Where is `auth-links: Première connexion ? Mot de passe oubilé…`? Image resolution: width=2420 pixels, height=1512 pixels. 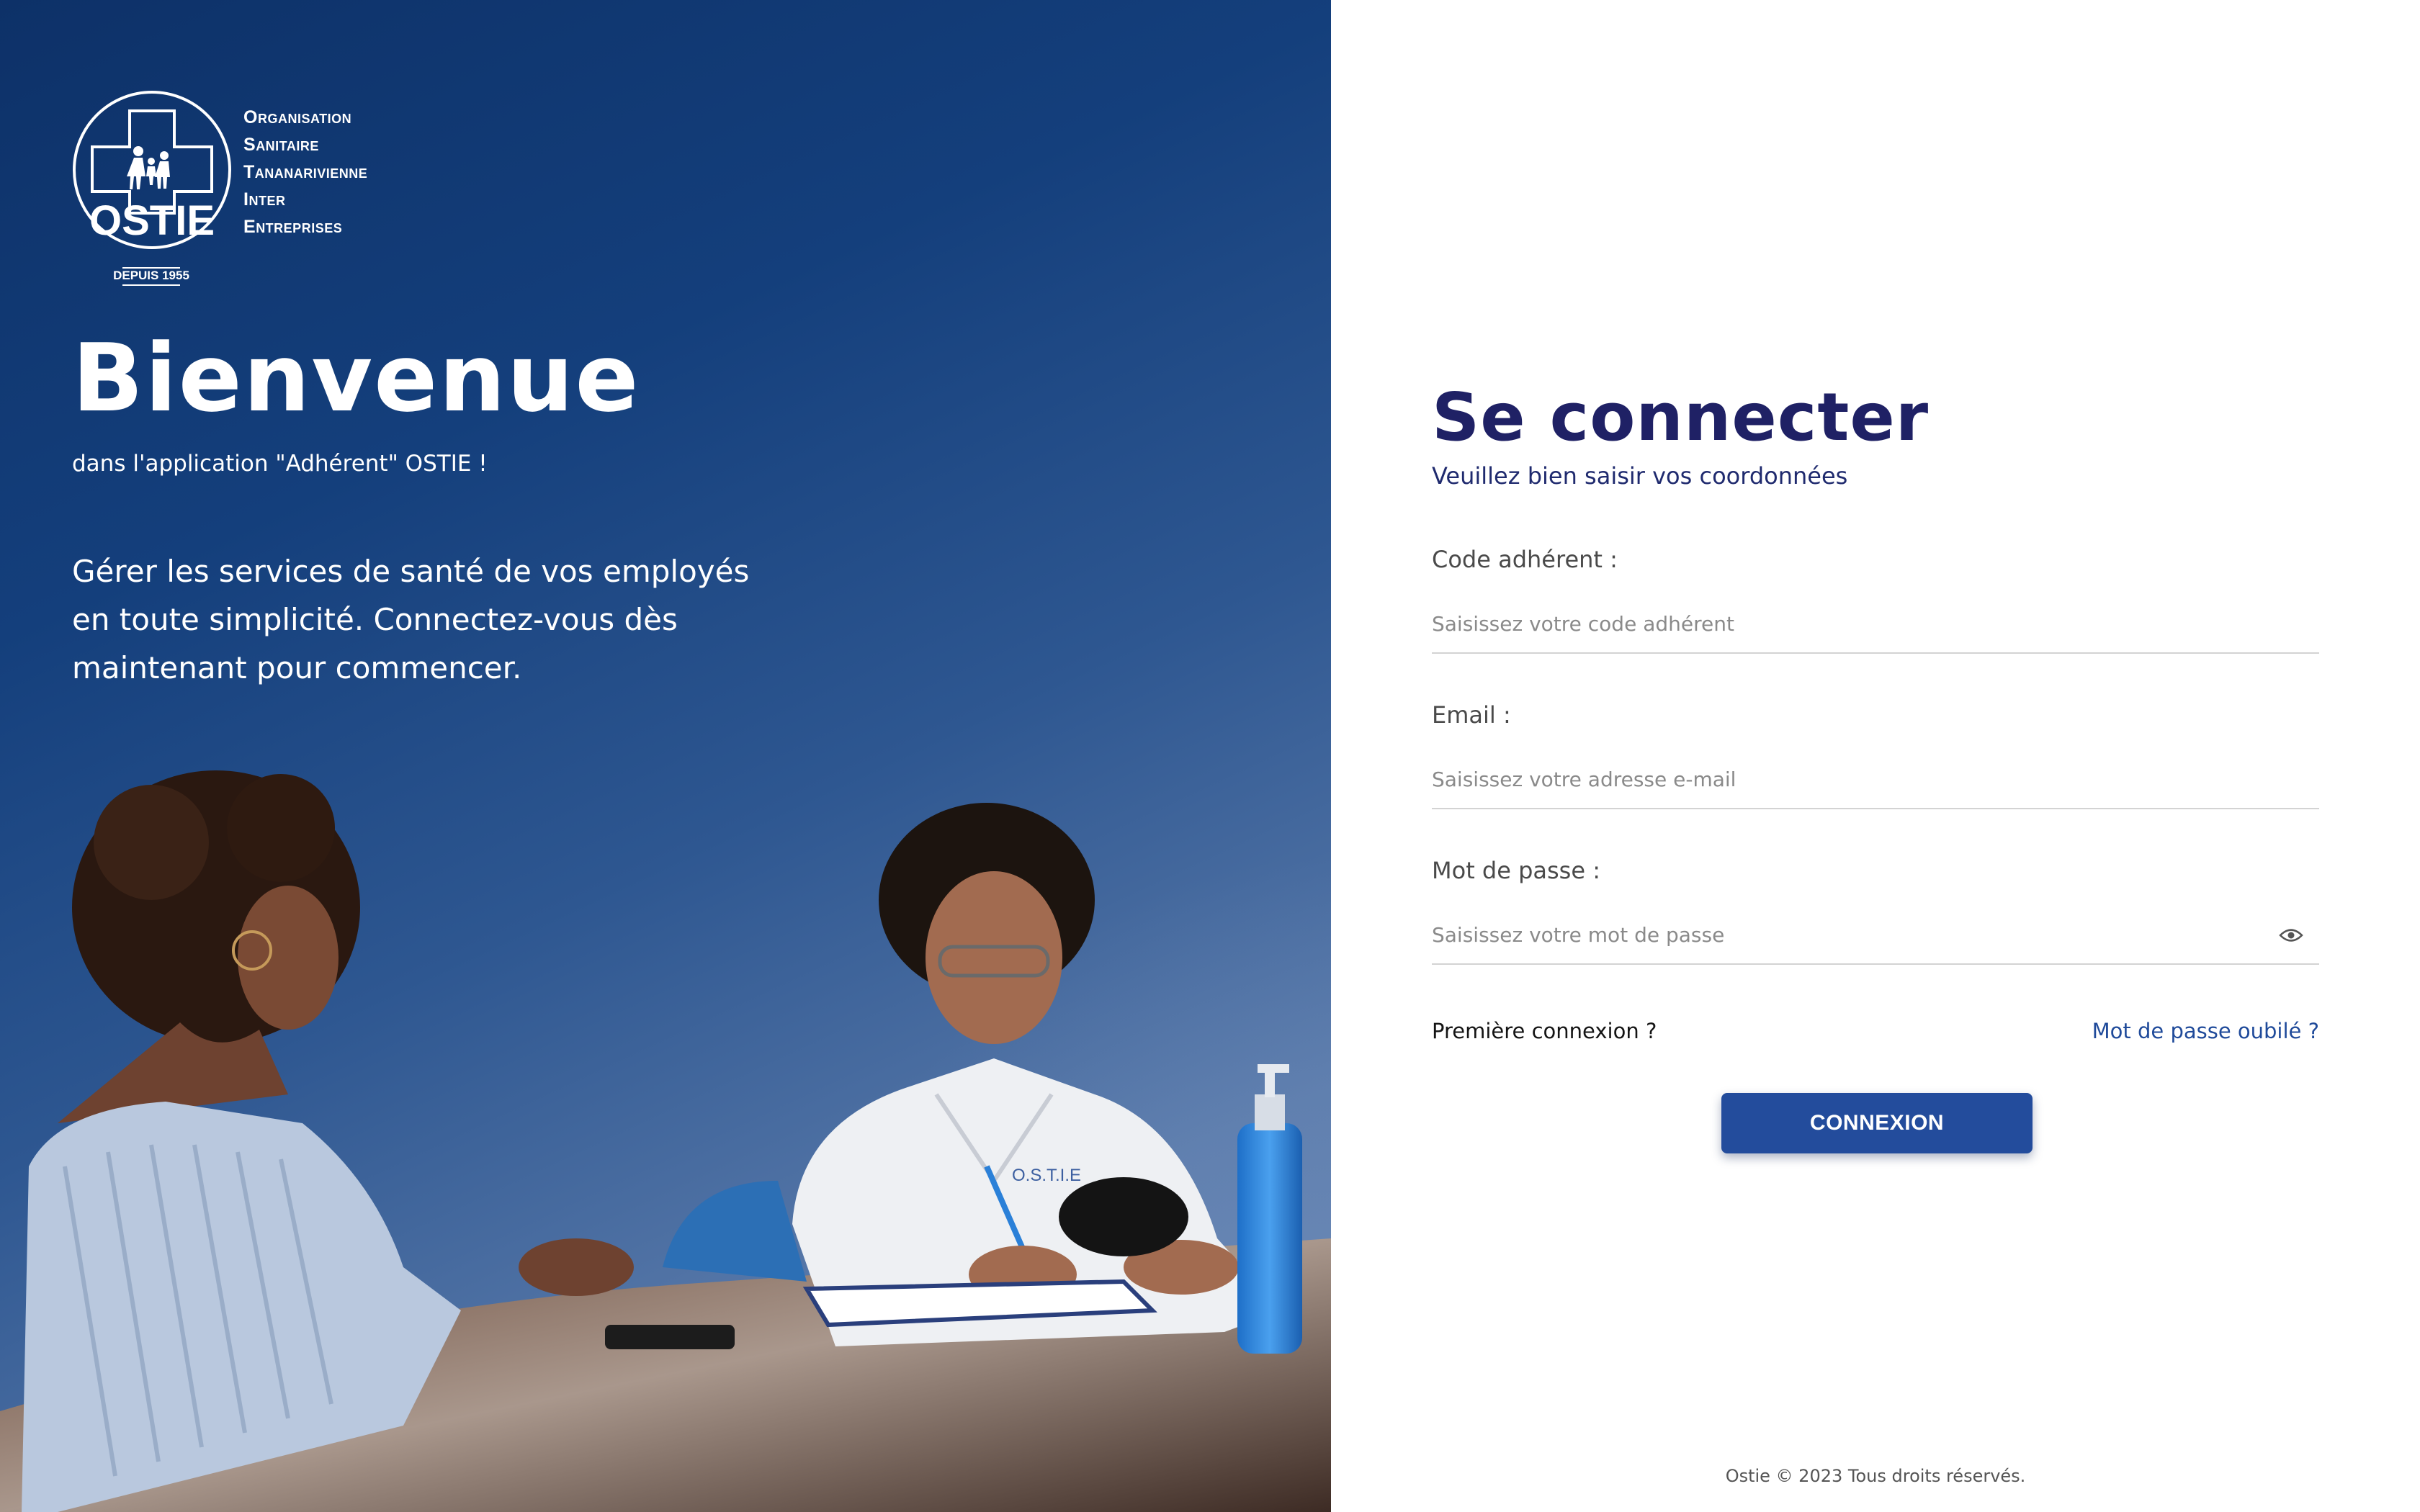 auth-links: Première connexion ? Mot de passe oubilé… is located at coordinates (1875, 1031).